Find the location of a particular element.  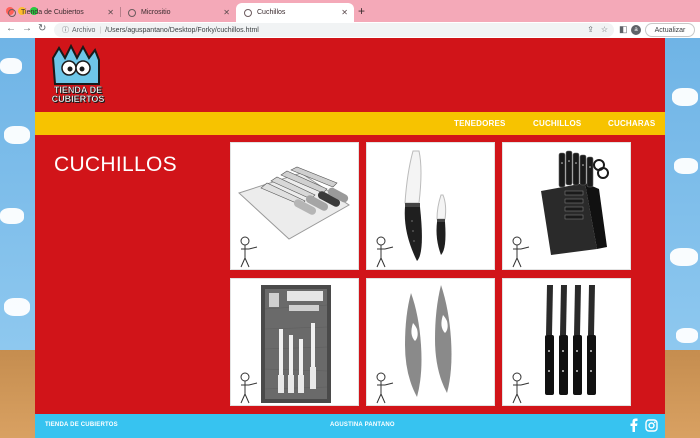

protocol-label: Archivo is located at coordinates (84, 30).